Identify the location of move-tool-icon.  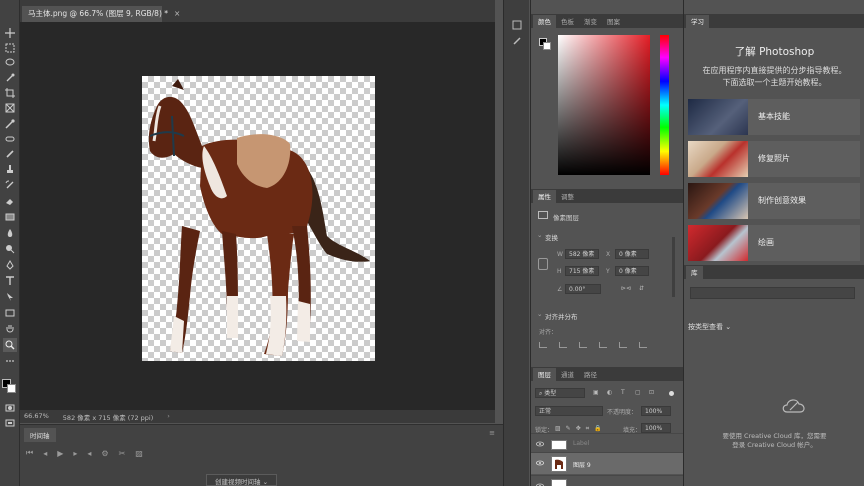
(10, 33).